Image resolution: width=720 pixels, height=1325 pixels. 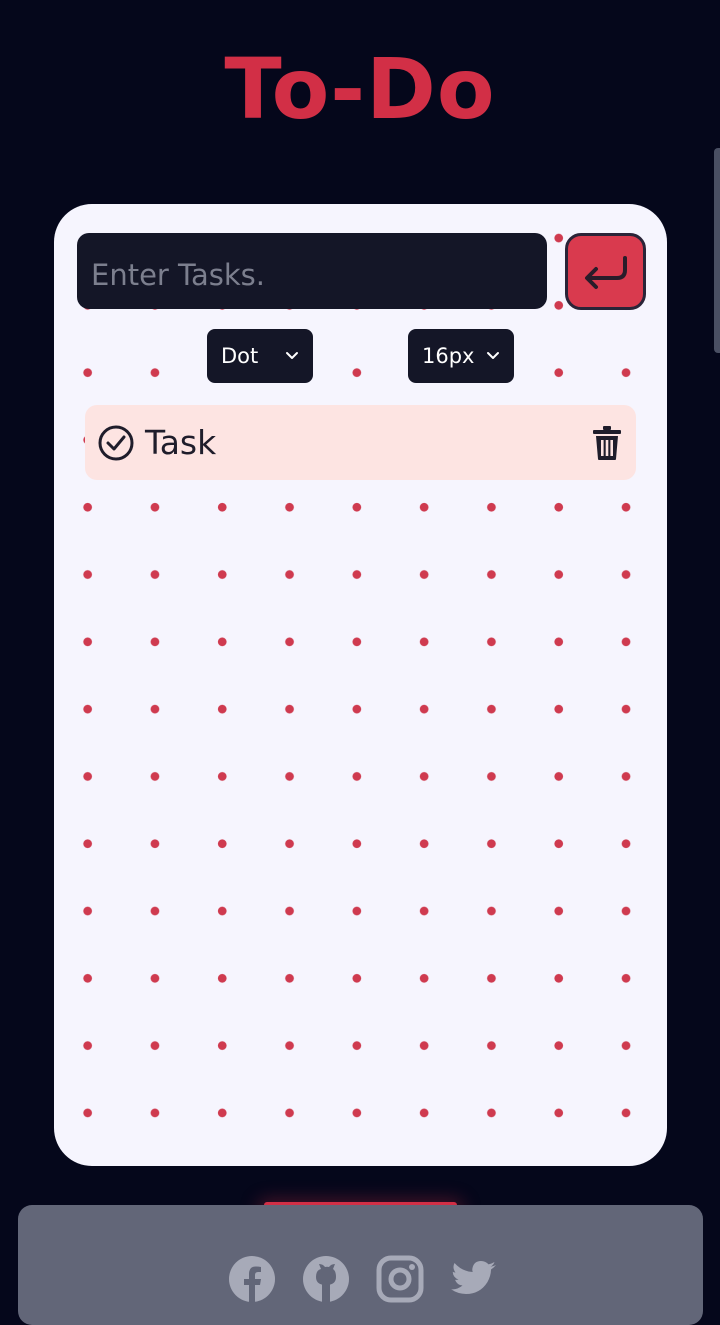 What do you see at coordinates (240, 356) in the screenshot?
I see `background-style-value: Dot` at bounding box center [240, 356].